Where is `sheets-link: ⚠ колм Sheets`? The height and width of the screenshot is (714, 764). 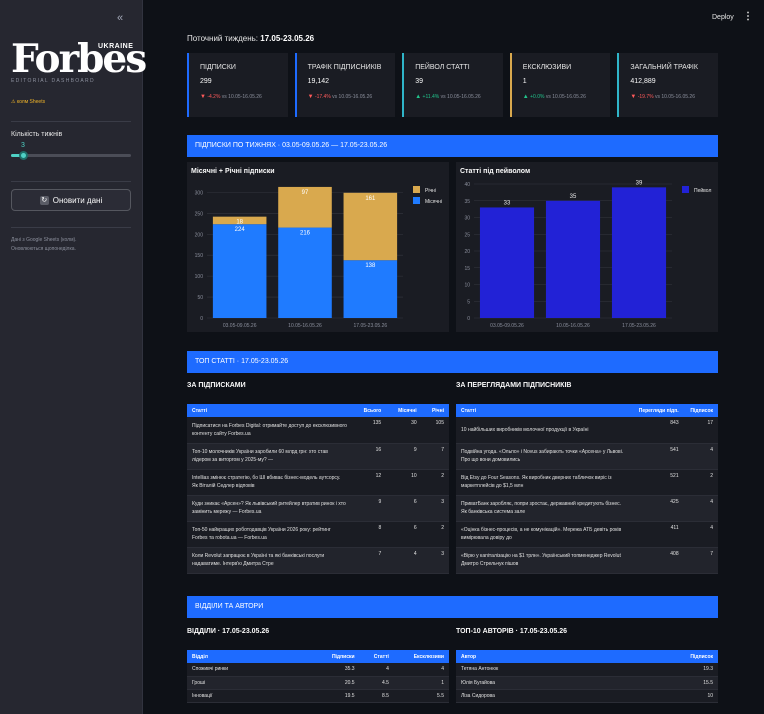 sheets-link: ⚠ колм Sheets is located at coordinates (28, 102).